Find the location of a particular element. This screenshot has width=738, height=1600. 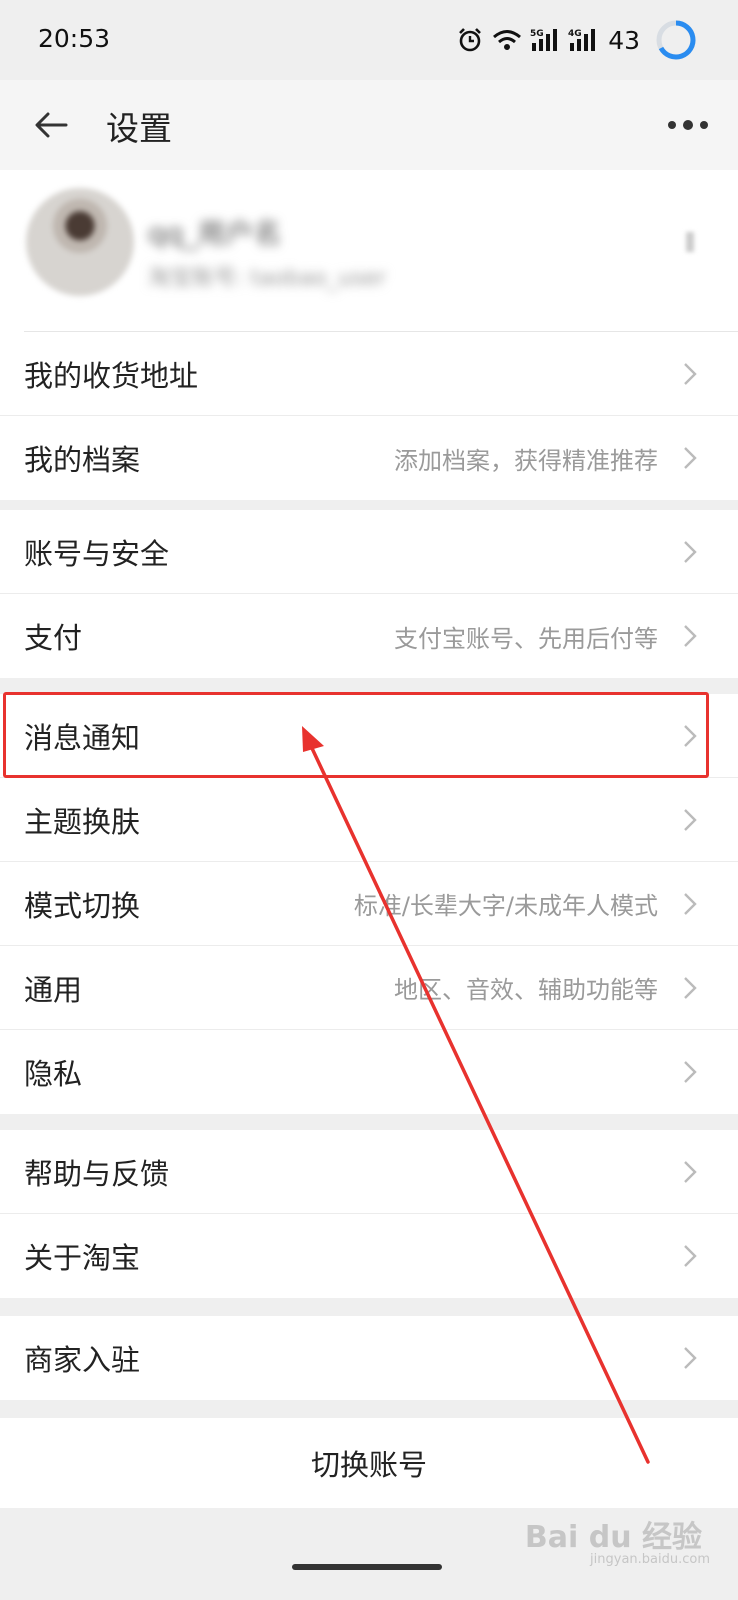

settings-item-subtitle: 标准/长辈大字/未成年人模式 is located at coordinates (505, 906).